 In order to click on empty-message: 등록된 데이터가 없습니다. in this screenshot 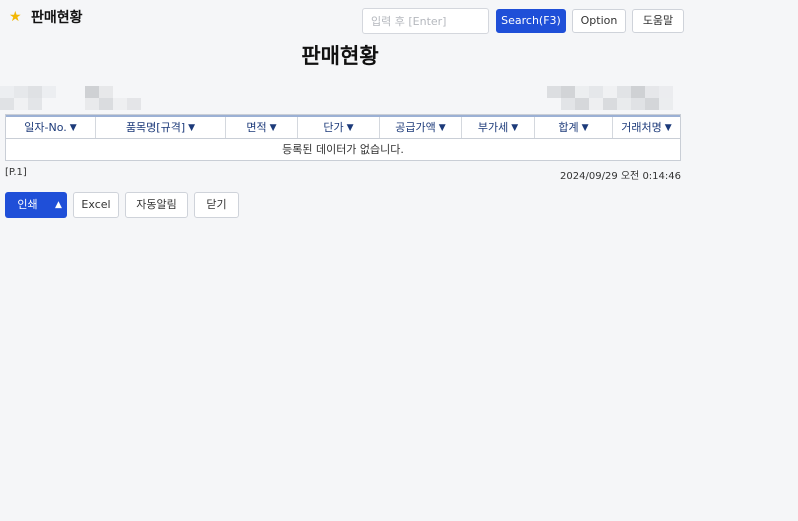, I will do `click(343, 149)`.